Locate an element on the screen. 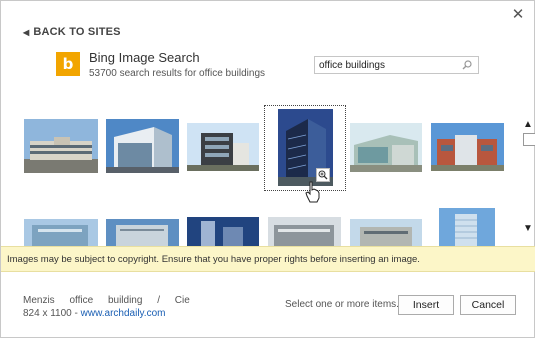 The width and height of the screenshot is (535, 338). chevron-left-icon: ◀ is located at coordinates (26, 32).